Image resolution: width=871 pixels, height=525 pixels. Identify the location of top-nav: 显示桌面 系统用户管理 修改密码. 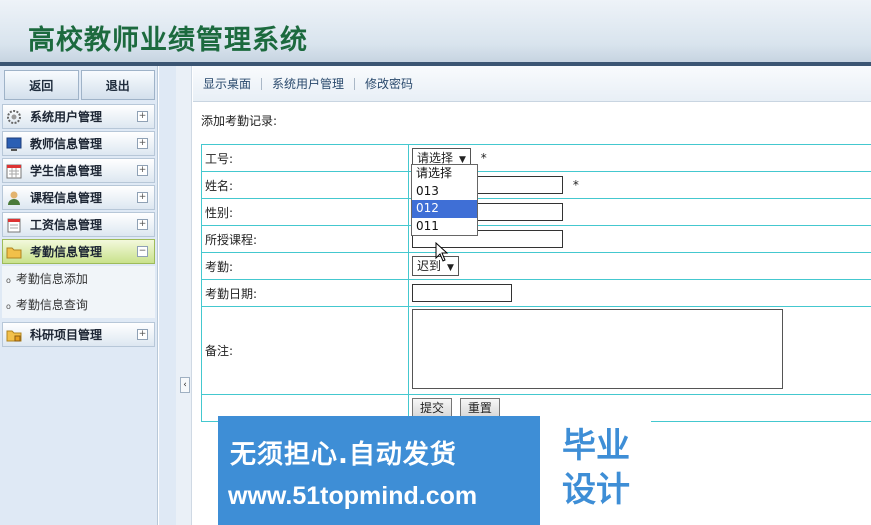
(532, 84).